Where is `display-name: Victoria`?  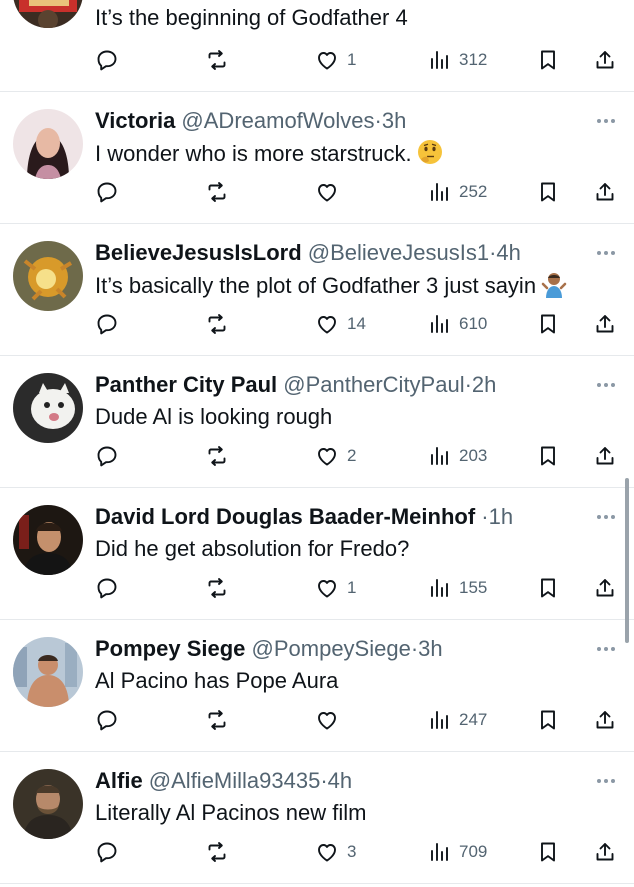
display-name: Victoria is located at coordinates (138, 120).